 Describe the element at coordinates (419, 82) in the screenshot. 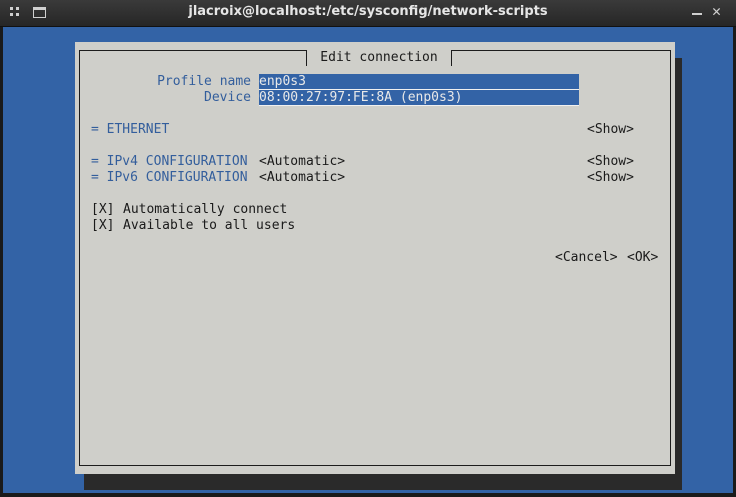

I see `profile-name-input: enp0s3` at that location.